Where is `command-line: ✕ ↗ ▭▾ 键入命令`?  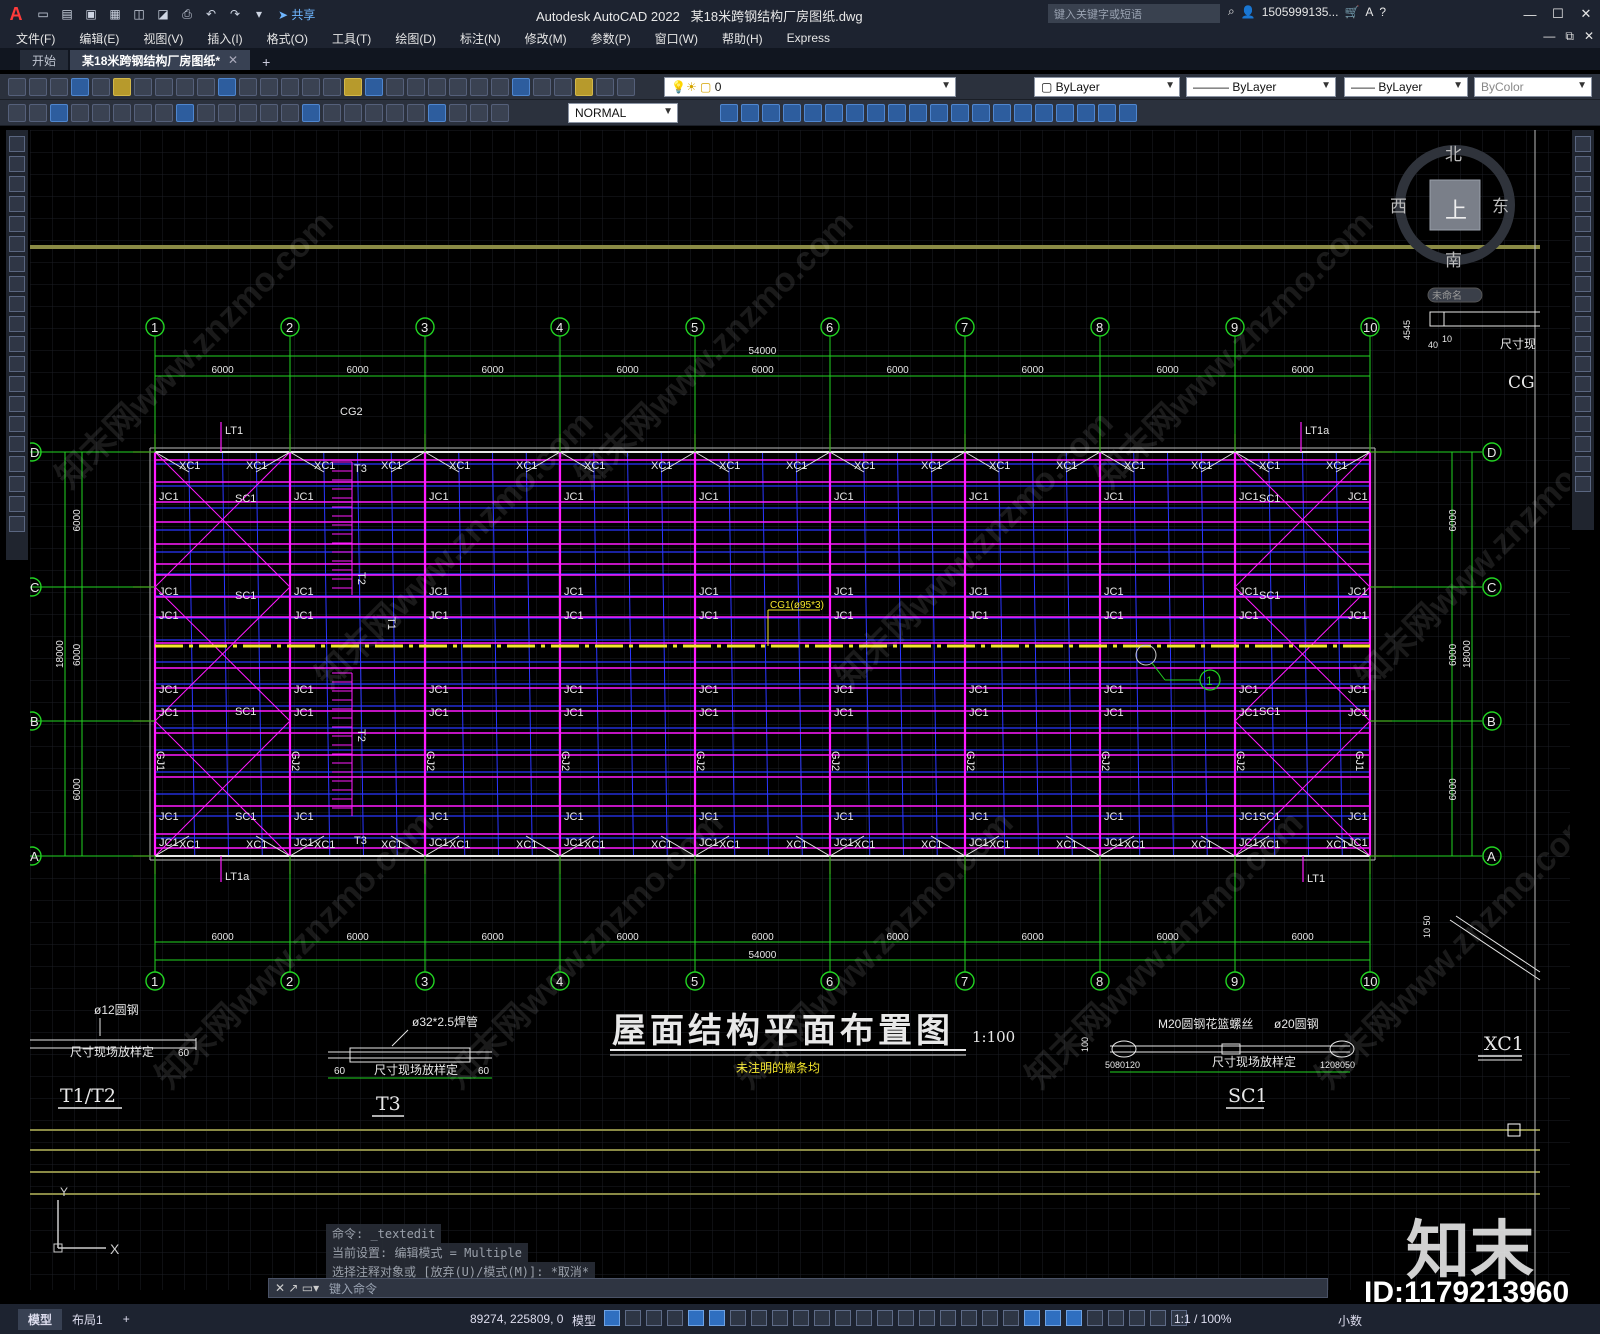 command-line: ✕ ↗ ▭▾ 键入命令 is located at coordinates (798, 1288).